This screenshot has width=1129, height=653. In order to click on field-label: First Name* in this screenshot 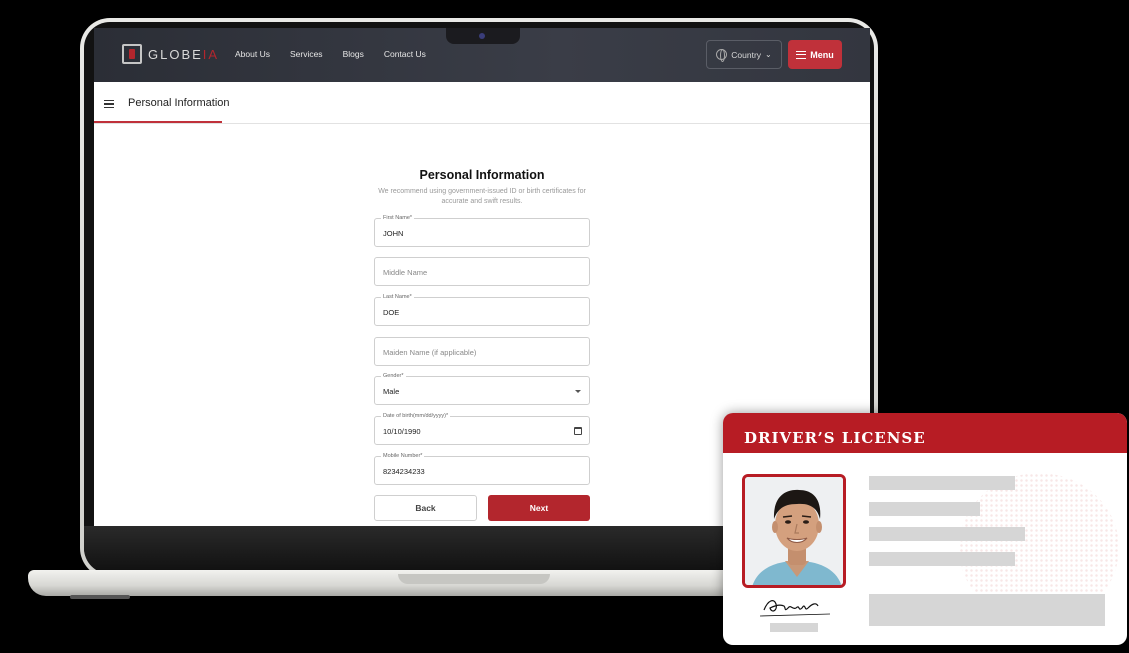, I will do `click(398, 218)`.